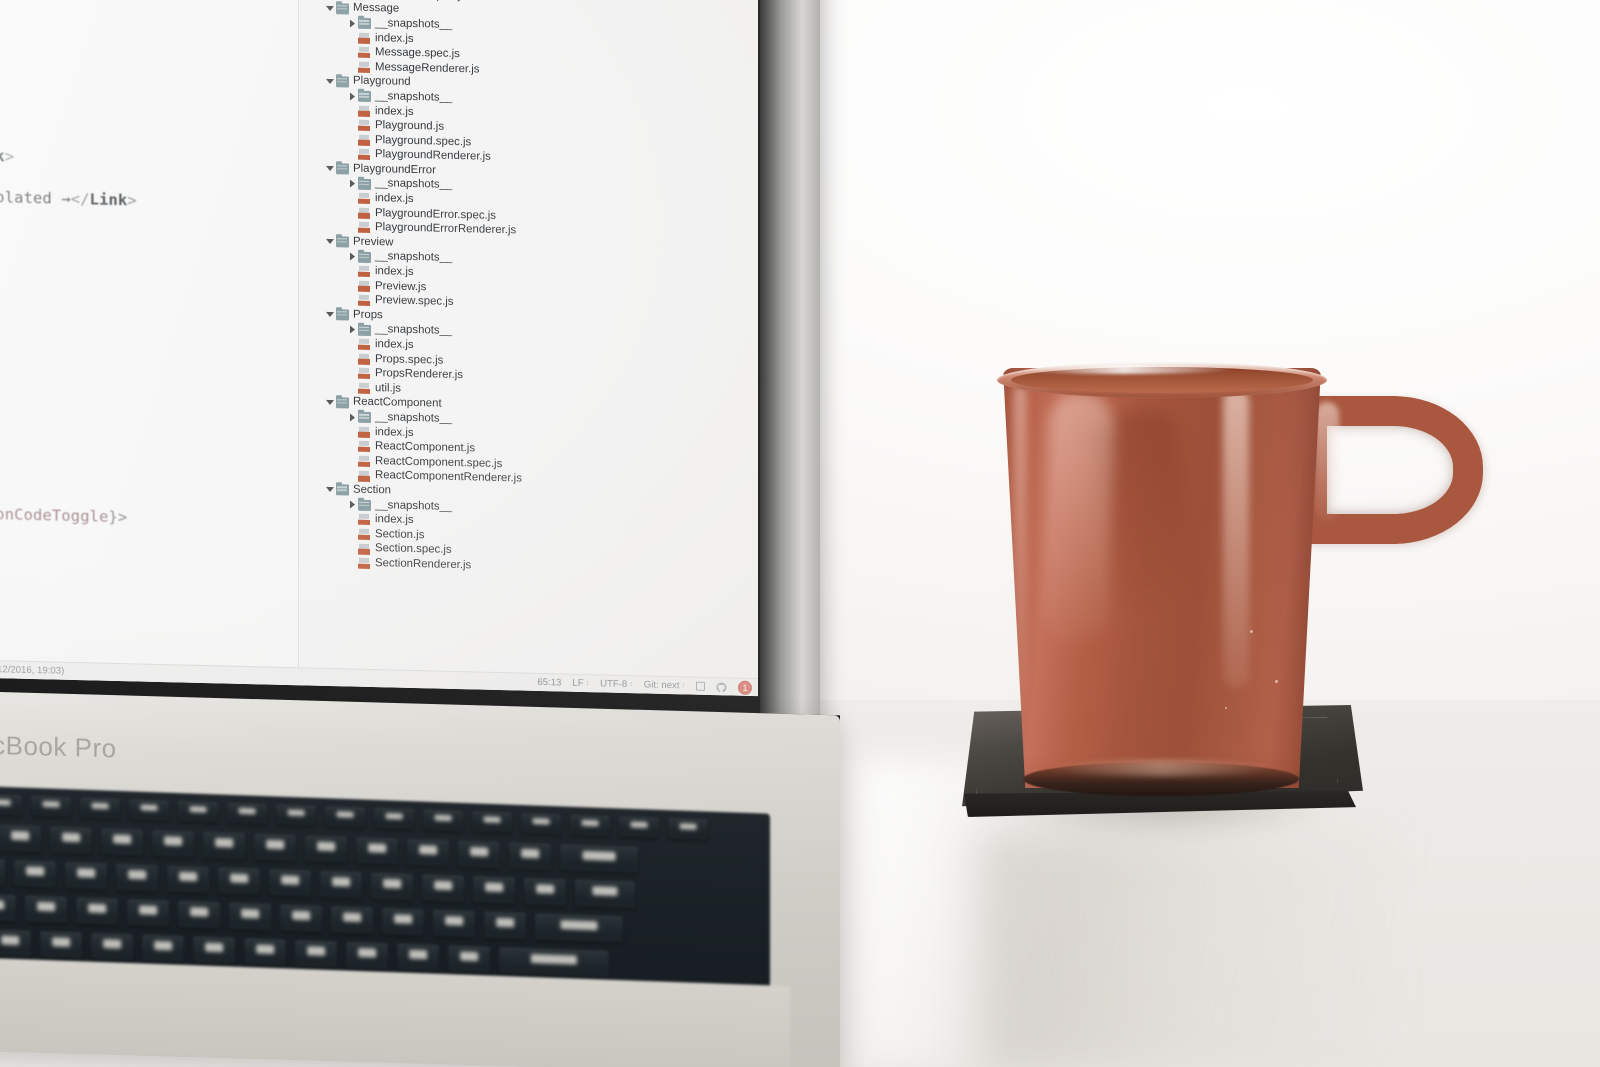  What do you see at coordinates (580, 683) in the screenshot?
I see `line-ending-selector: LF ↕` at bounding box center [580, 683].